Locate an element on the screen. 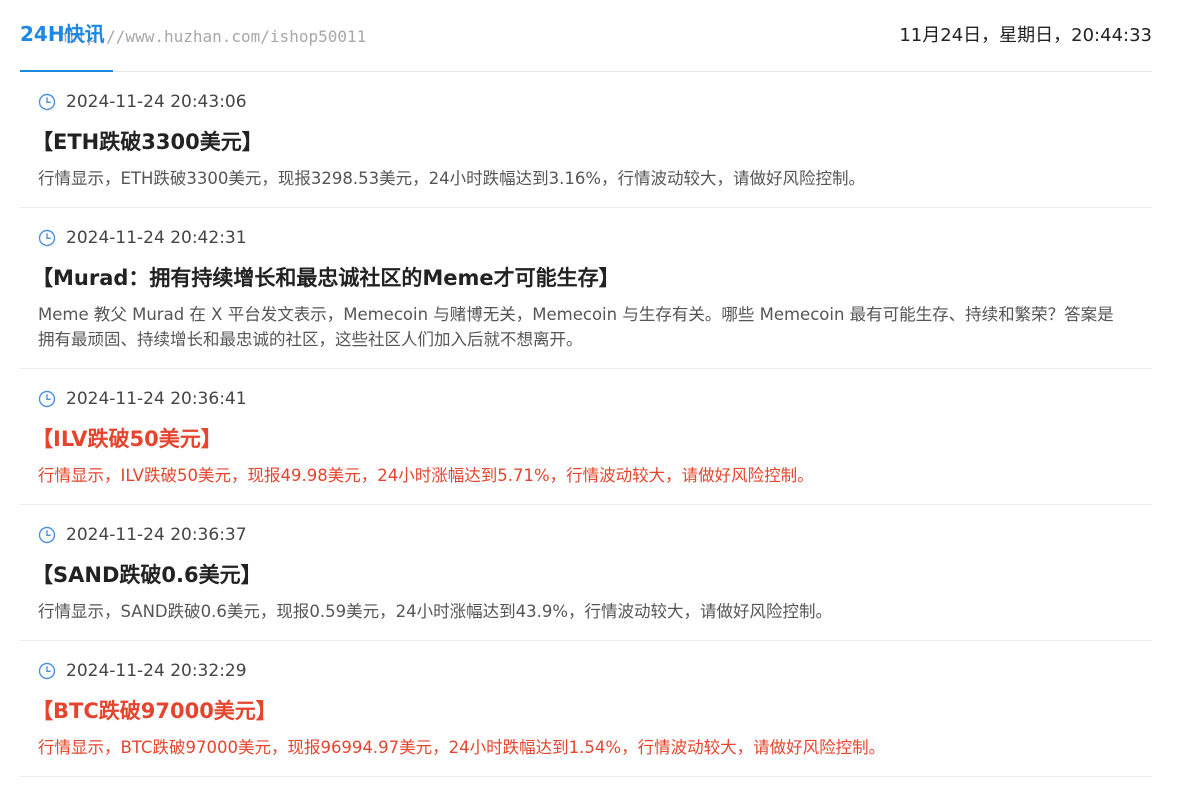 The image size is (1200, 800). news-time: 2024-11-24 20:32:29 is located at coordinates (156, 671).